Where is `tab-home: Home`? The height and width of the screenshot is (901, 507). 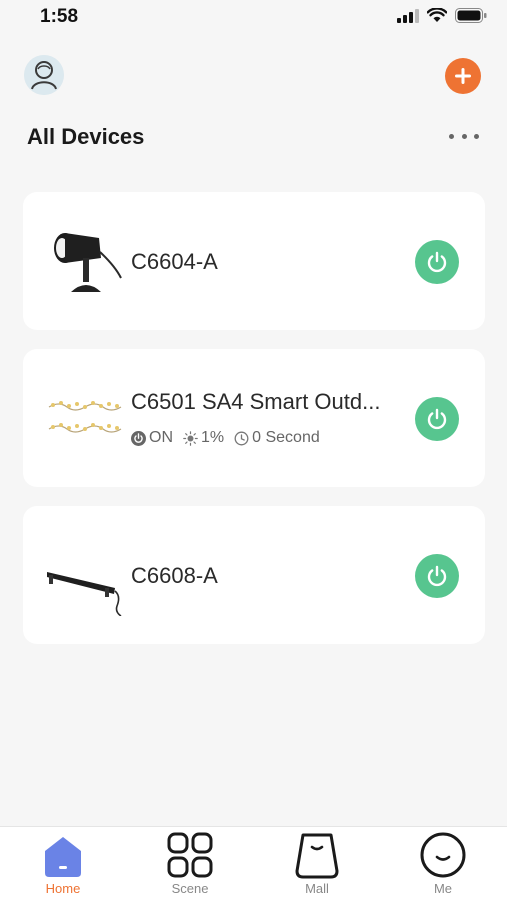
tab-home: Home is located at coordinates (63, 864).